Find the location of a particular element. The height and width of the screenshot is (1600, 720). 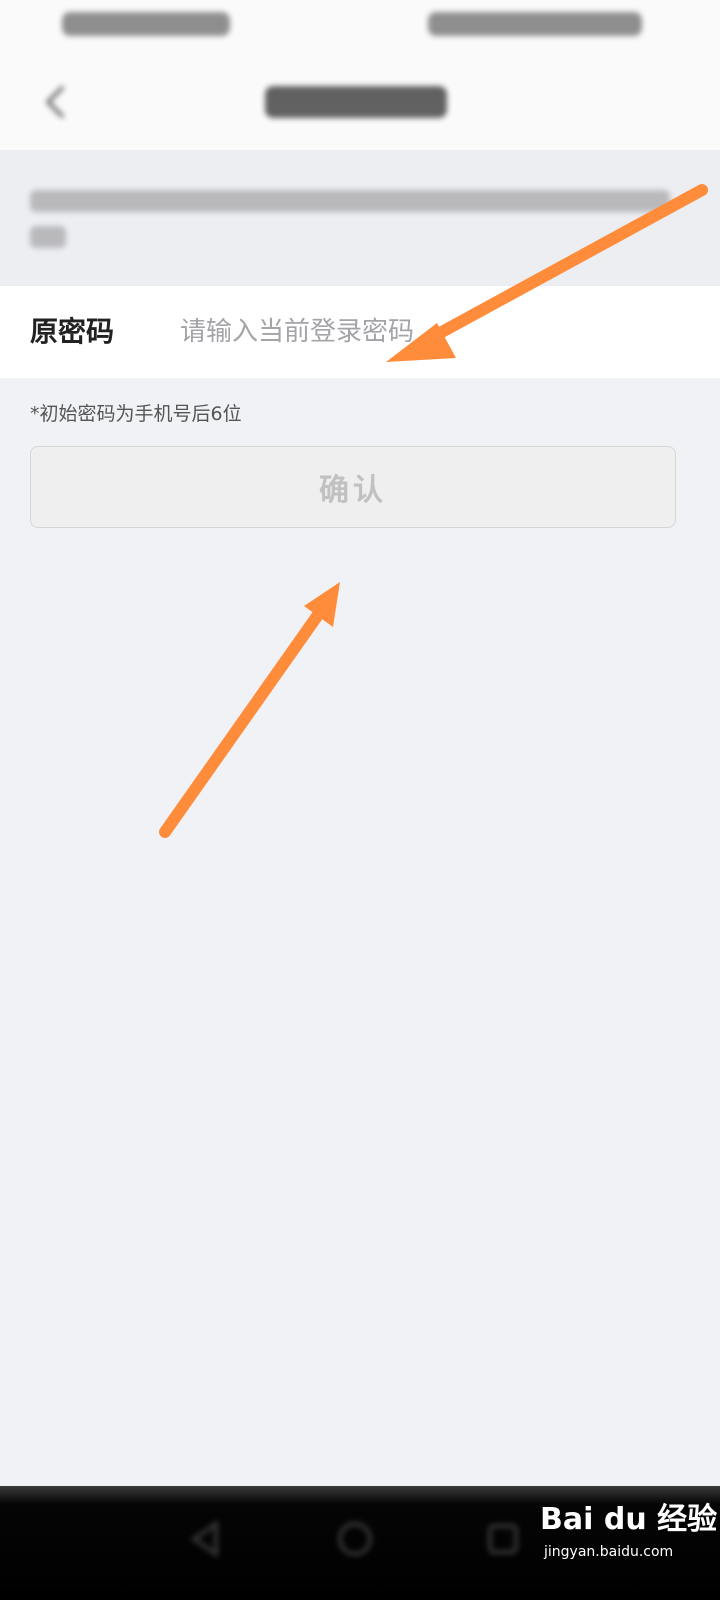

watermark-logo-text: Bai du 经验 is located at coordinates (629, 1519).